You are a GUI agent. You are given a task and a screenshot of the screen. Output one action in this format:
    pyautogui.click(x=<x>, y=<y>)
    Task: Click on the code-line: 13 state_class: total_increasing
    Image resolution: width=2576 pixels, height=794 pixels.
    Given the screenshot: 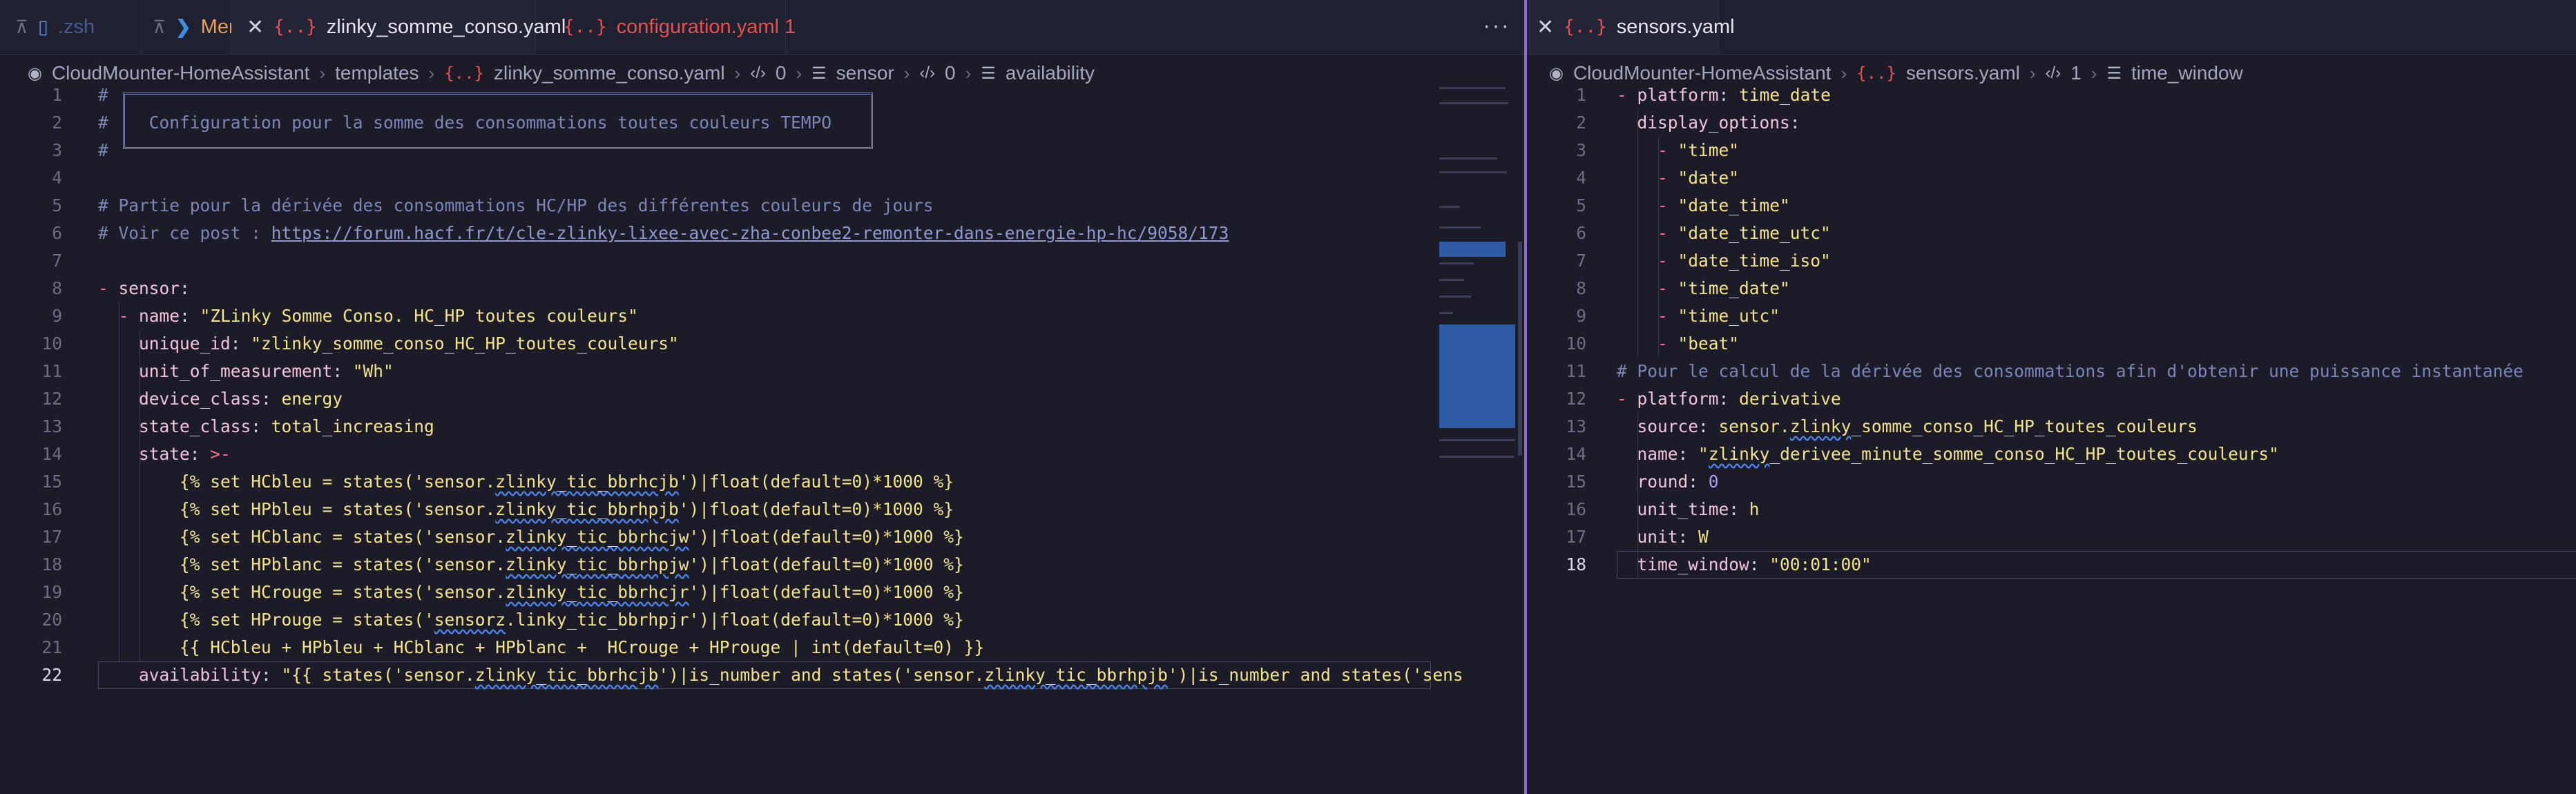 What is the action you would take?
    pyautogui.click(x=715, y=426)
    